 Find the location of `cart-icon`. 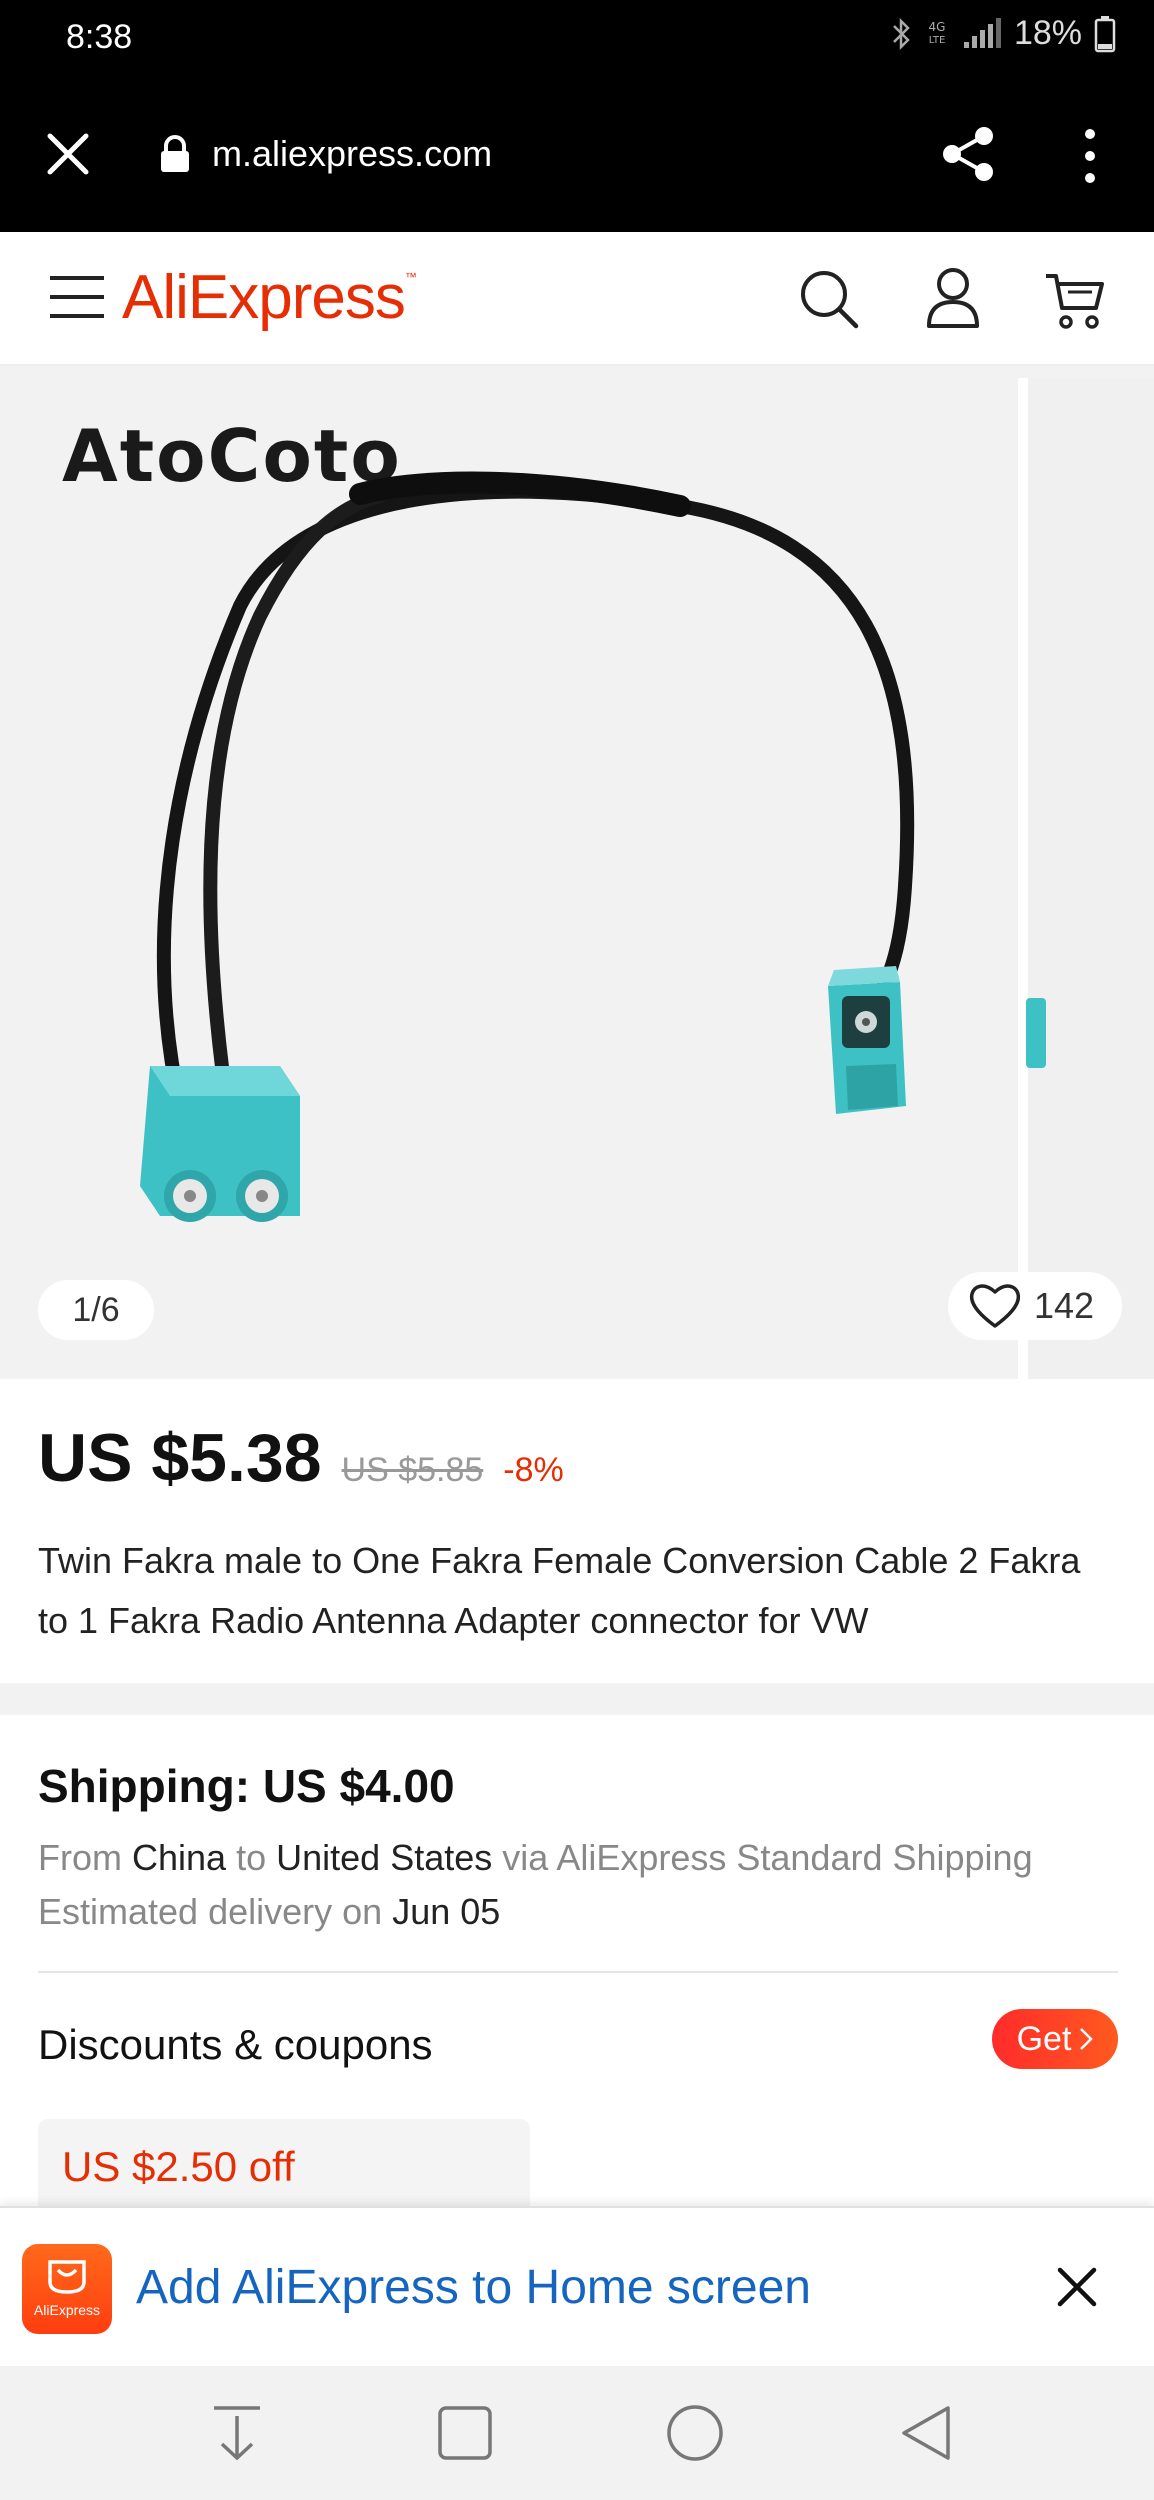

cart-icon is located at coordinates (1075, 300).